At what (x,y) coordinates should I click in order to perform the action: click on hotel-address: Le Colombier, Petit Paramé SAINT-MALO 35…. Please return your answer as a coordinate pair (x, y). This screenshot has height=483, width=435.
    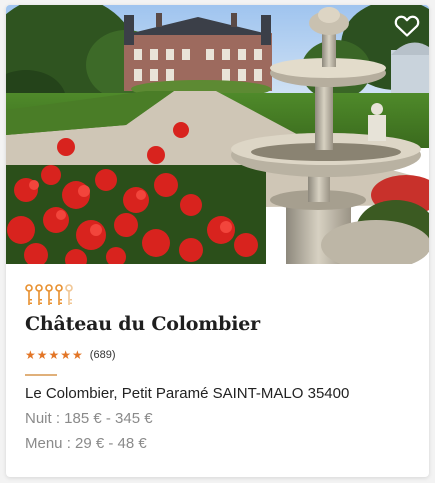
    Looking at the image, I should click on (187, 393).